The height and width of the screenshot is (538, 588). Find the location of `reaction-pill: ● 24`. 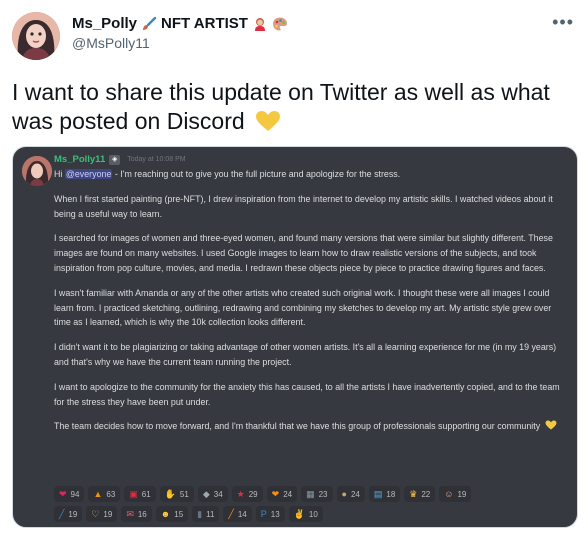

reaction-pill: ● 24 is located at coordinates (350, 494).